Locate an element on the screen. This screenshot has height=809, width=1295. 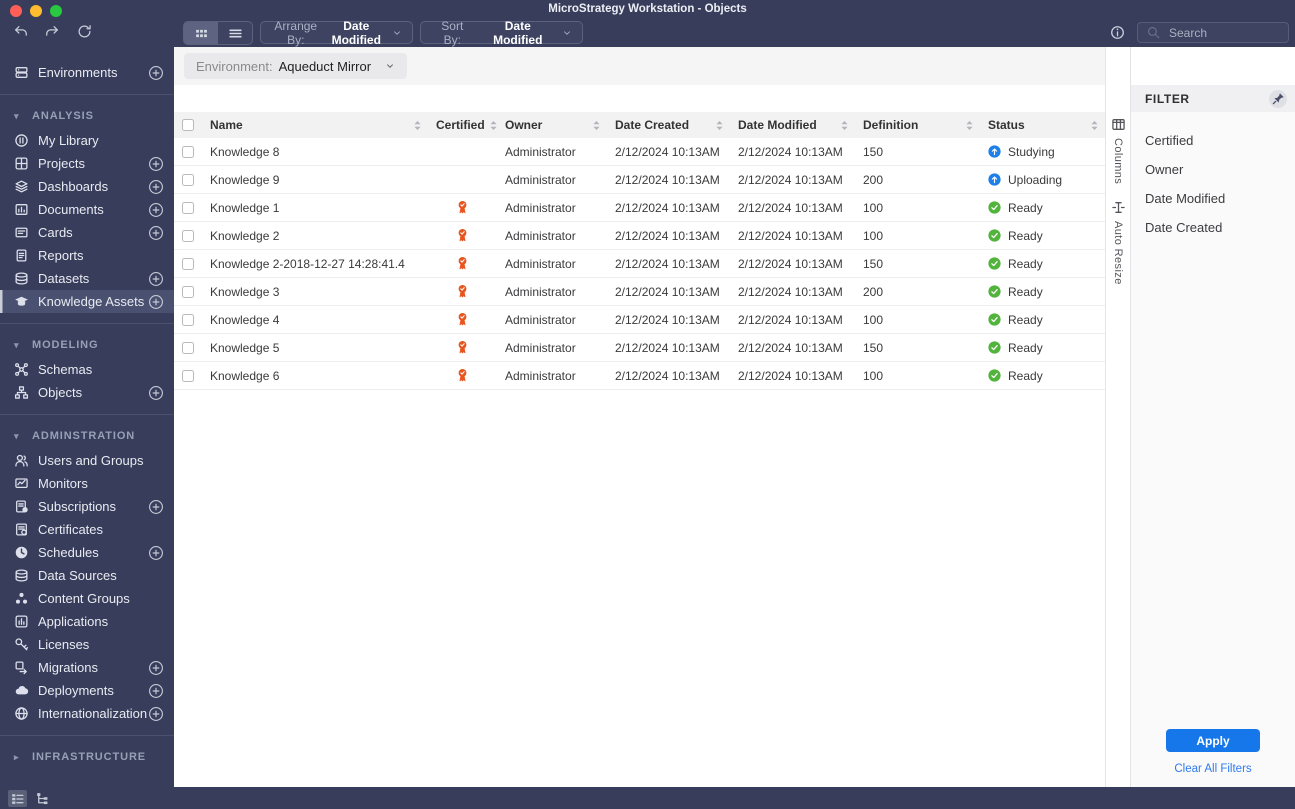
forward-button is located at coordinates (52, 31).